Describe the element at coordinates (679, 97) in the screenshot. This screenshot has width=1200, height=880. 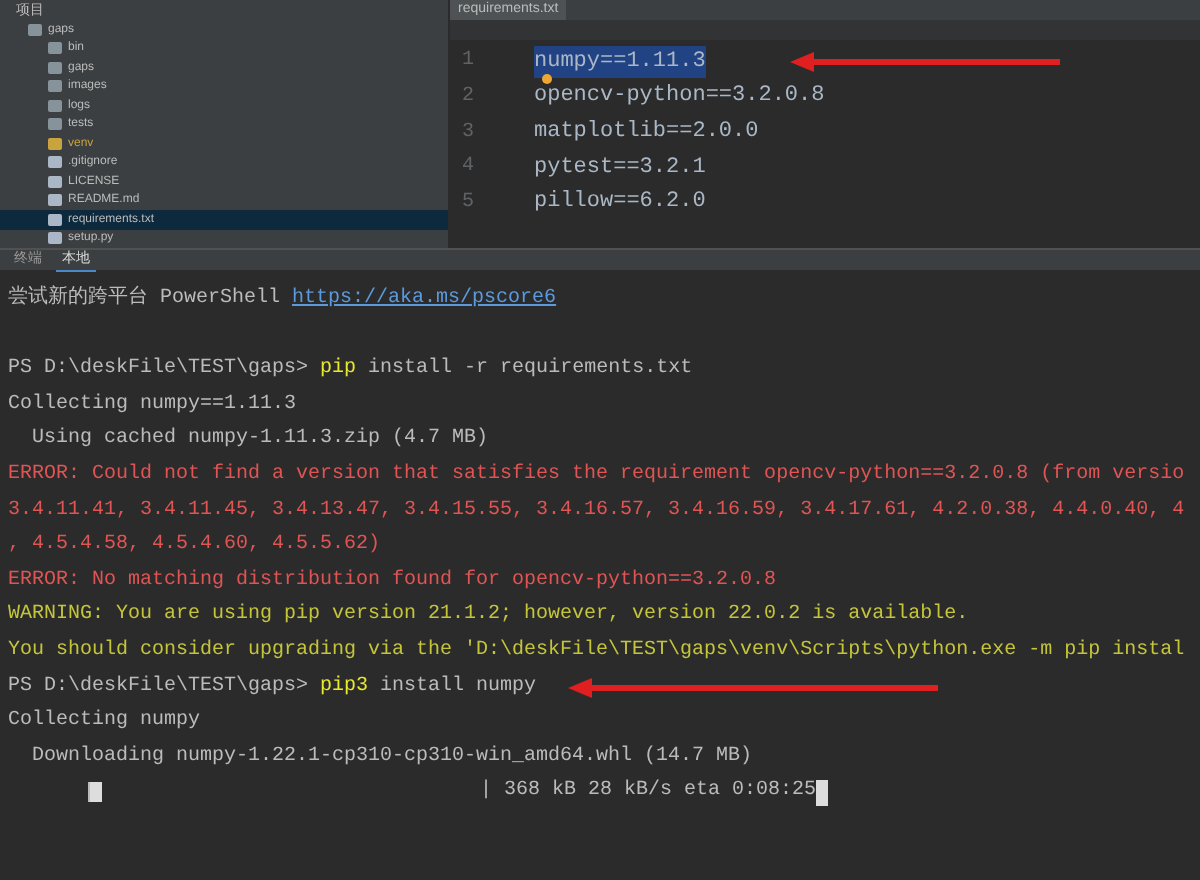
I see `code-line: opencv-python==3.2.0.8` at that location.